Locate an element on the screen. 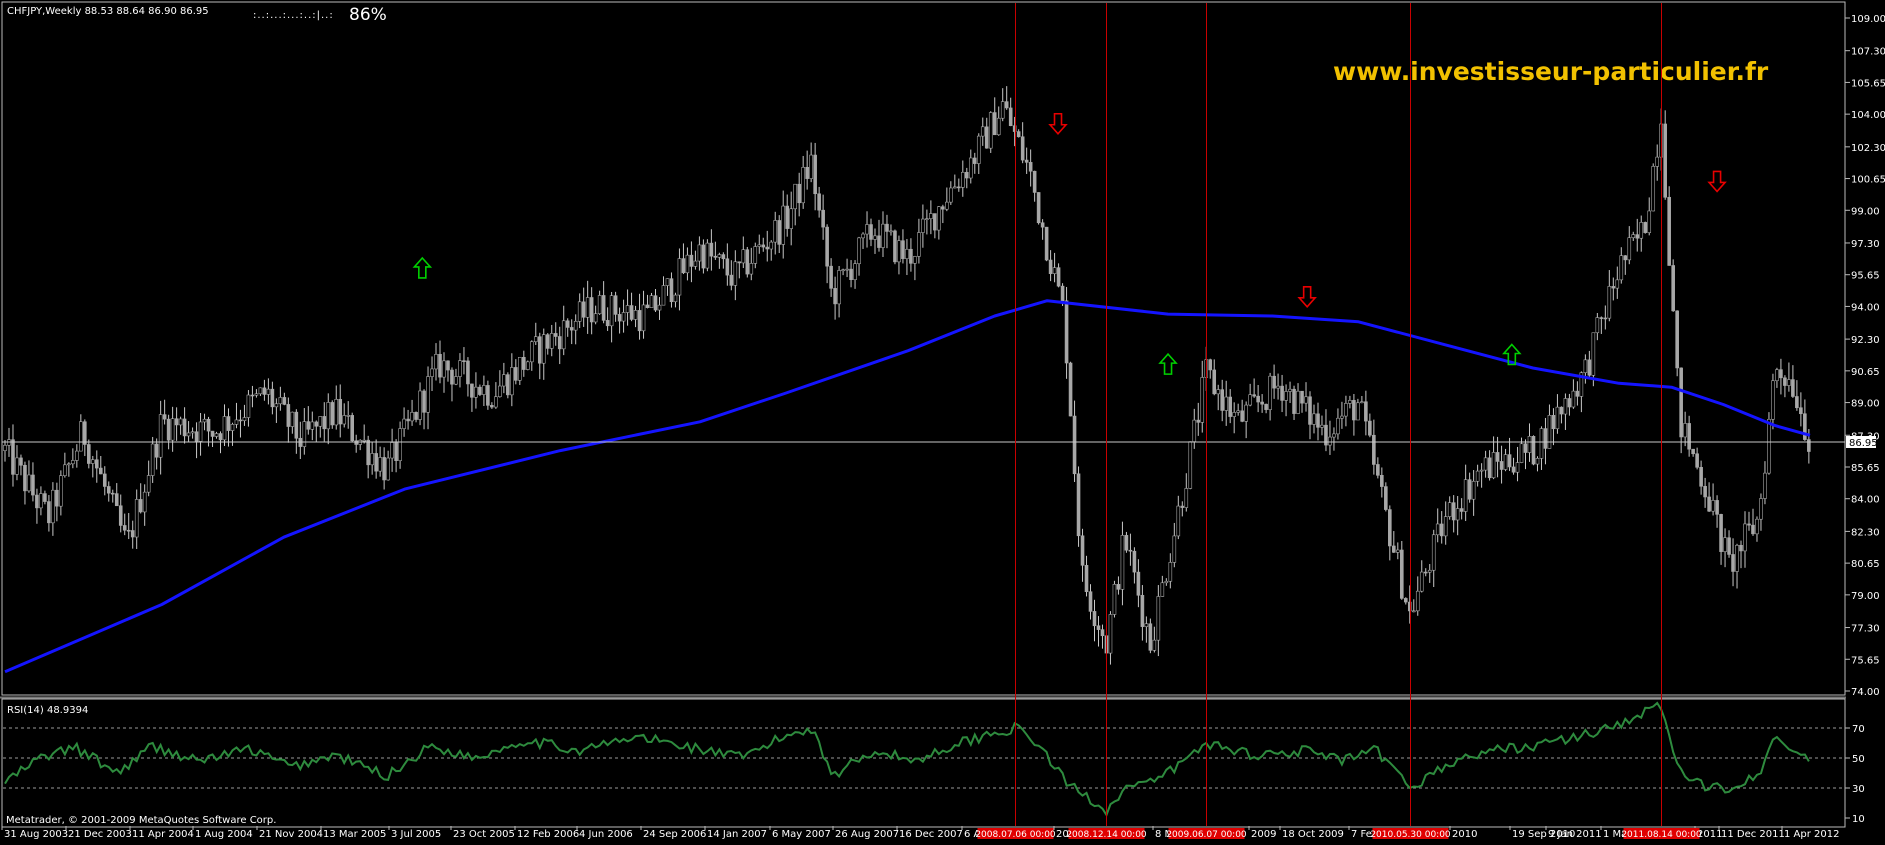 Image resolution: width=1885 pixels, height=845 pixels. y-tick-label: 79.00 is located at coordinates (1865, 596).